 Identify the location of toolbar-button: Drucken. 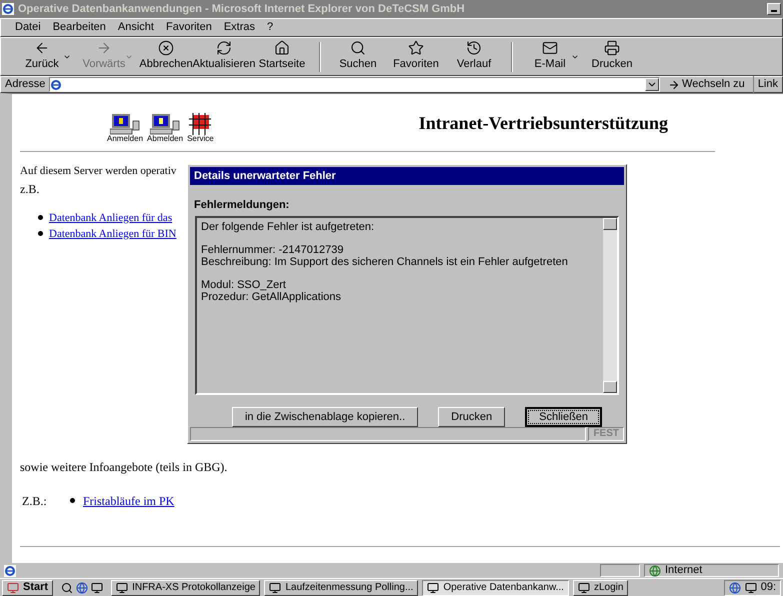
(612, 56).